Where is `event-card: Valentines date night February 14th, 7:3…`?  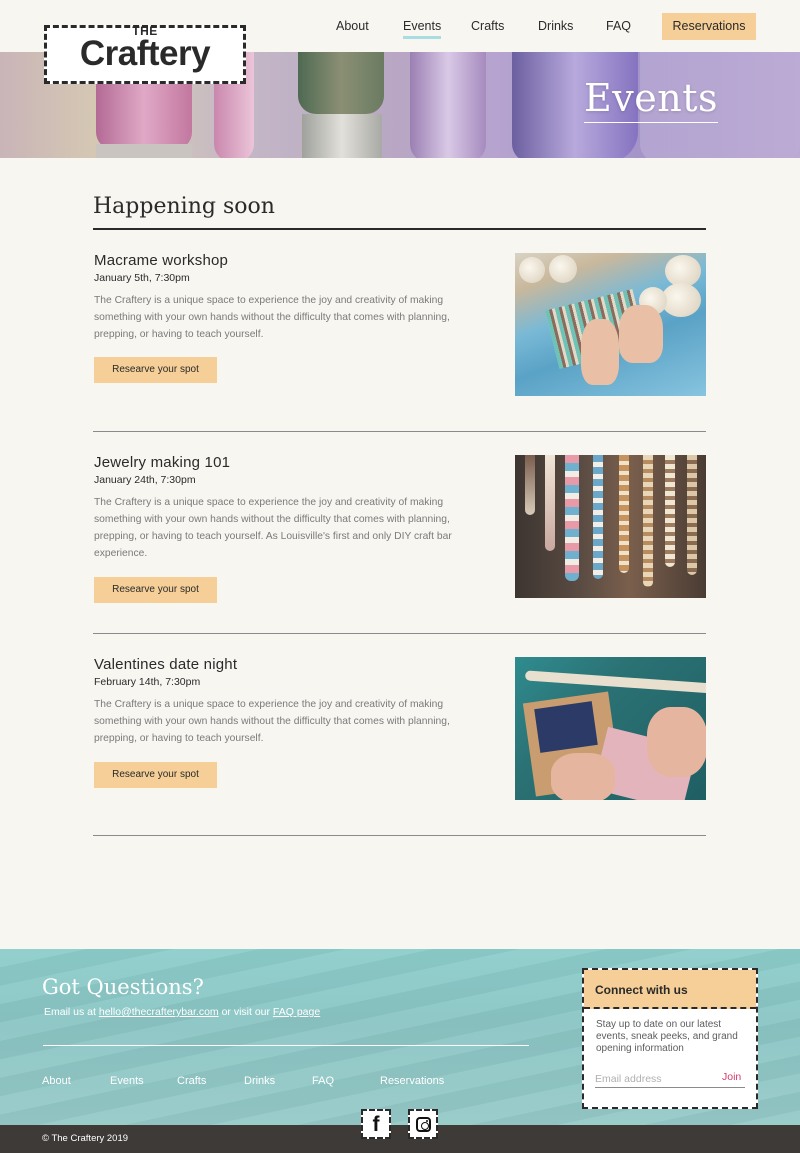 event-card: Valentines date night February 14th, 7:3… is located at coordinates (399, 746).